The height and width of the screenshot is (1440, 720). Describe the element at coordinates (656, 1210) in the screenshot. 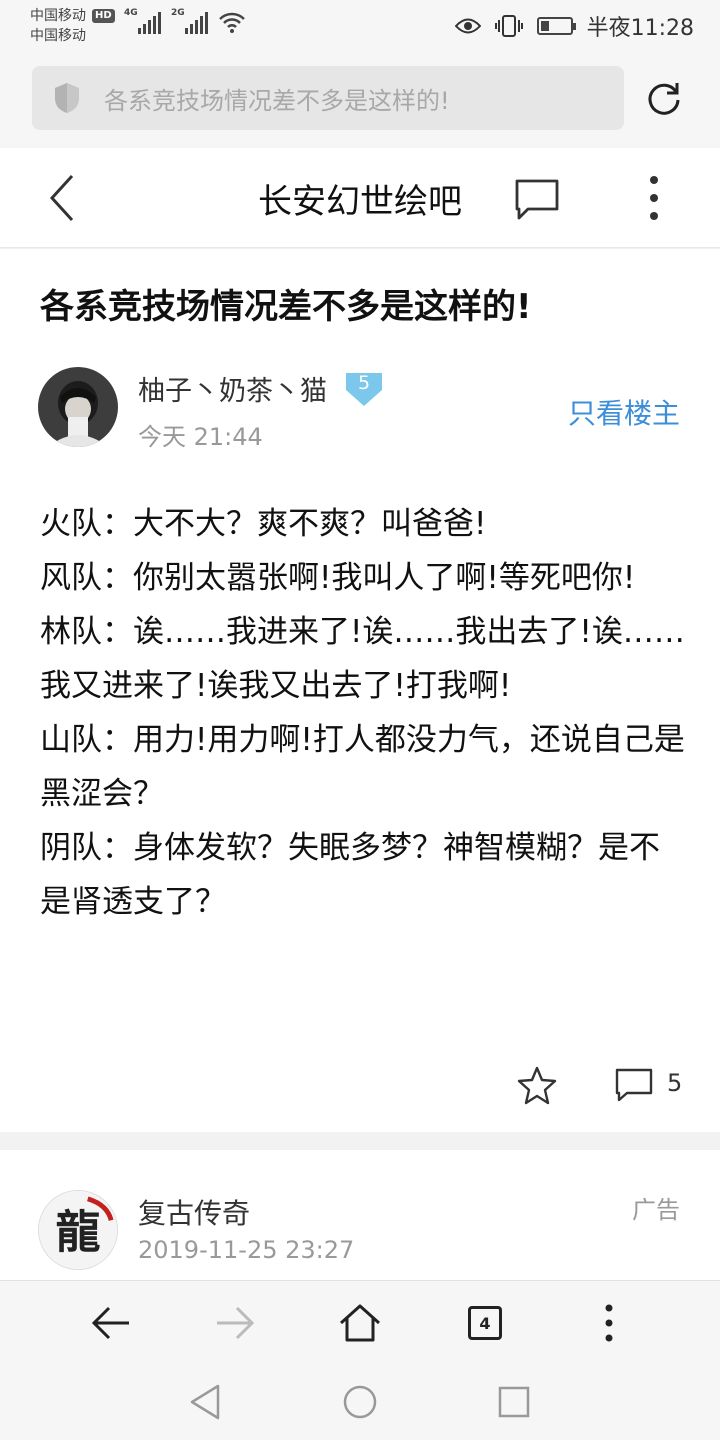

I see `ad-tag: 广告` at that location.